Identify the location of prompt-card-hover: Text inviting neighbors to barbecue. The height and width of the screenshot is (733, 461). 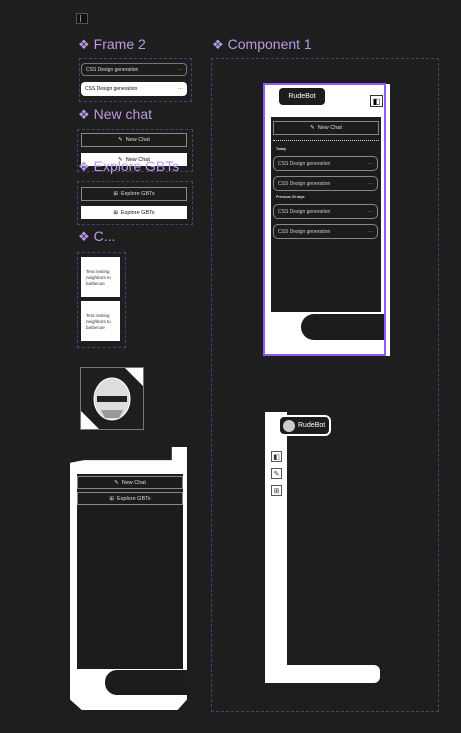
(100, 321).